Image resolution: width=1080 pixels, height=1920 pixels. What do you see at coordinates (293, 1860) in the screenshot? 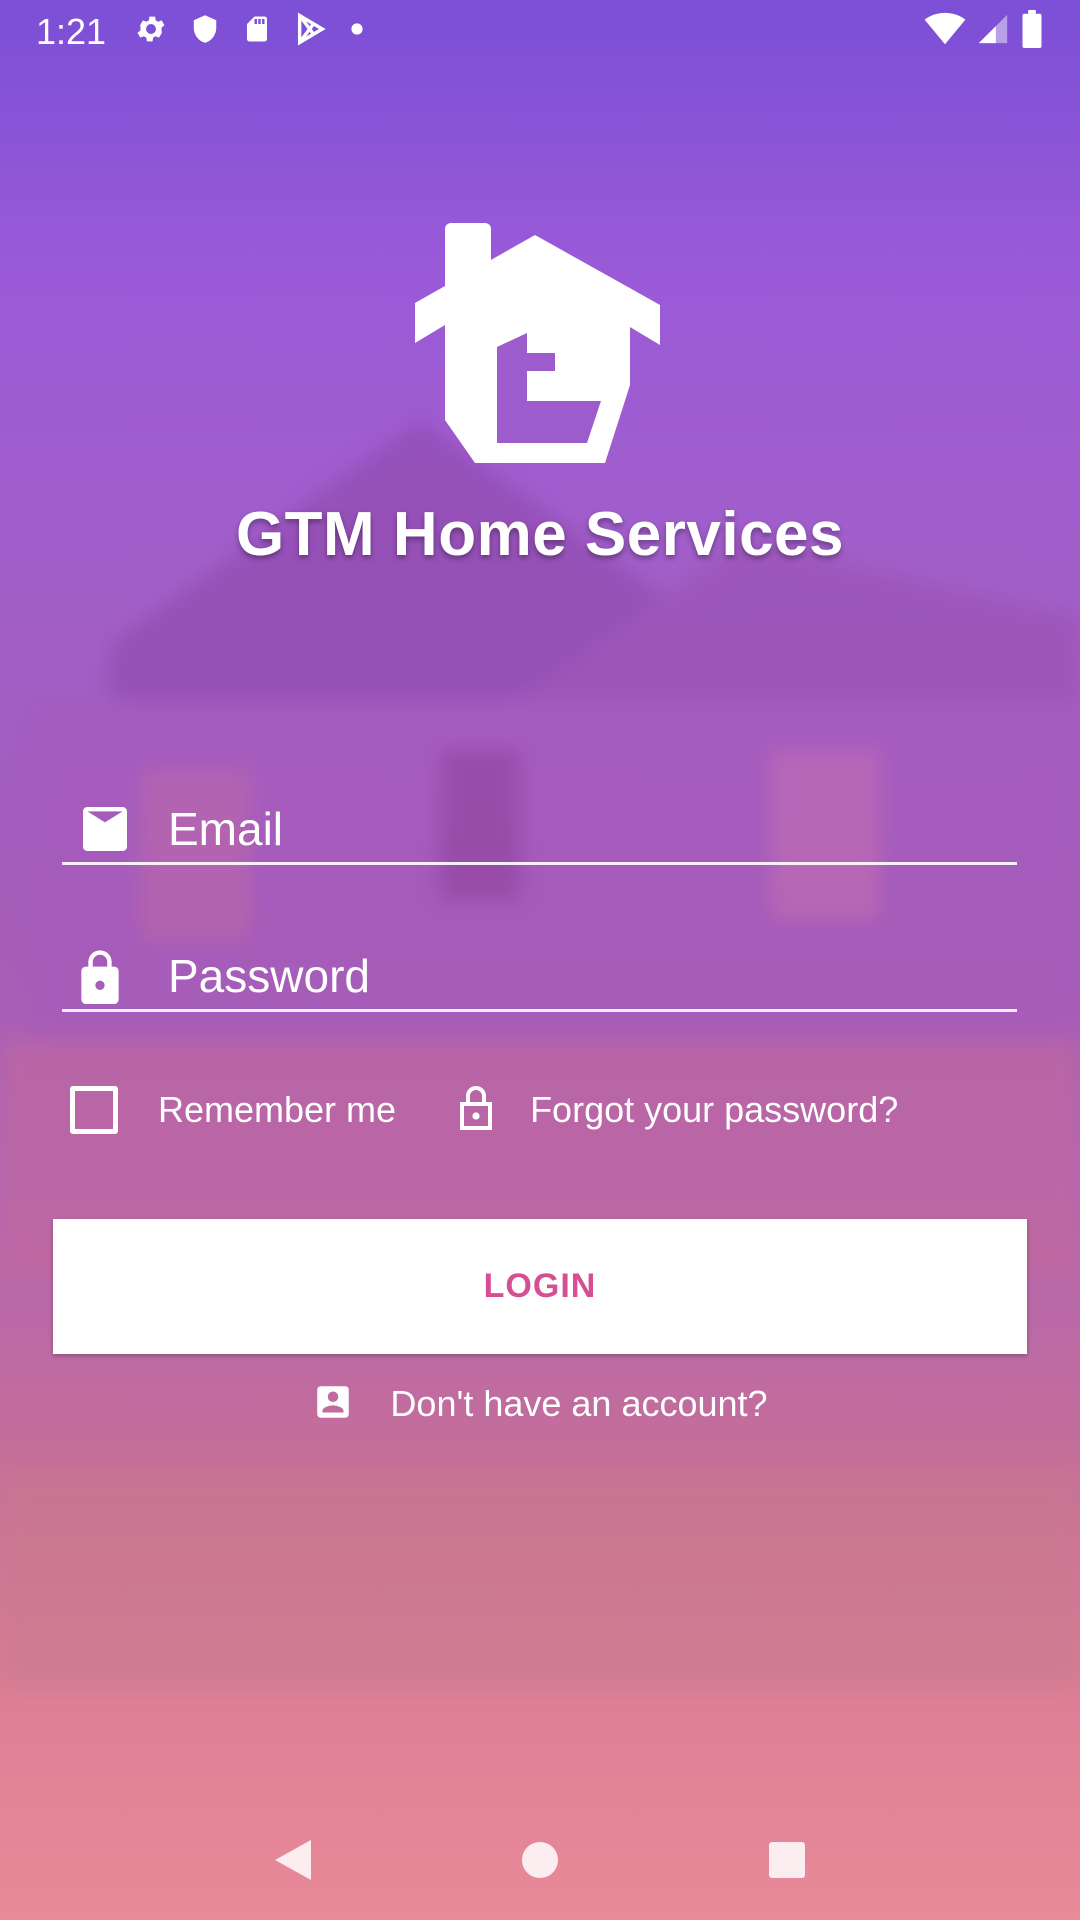
I see `back-icon` at bounding box center [293, 1860].